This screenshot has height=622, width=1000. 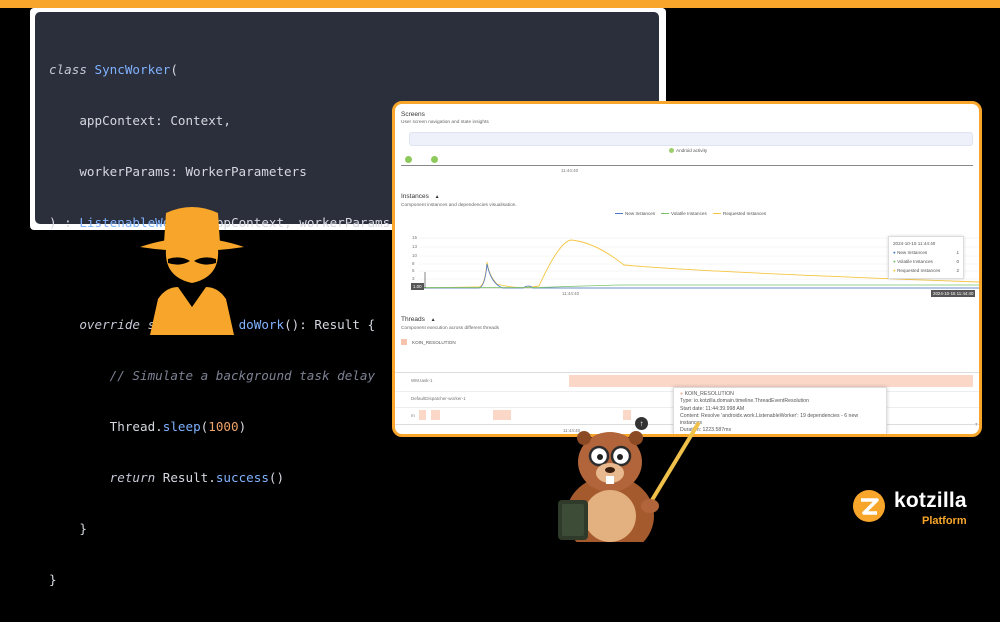 I want to click on instances-time-label: 11:44:40, so click(x=571, y=293).